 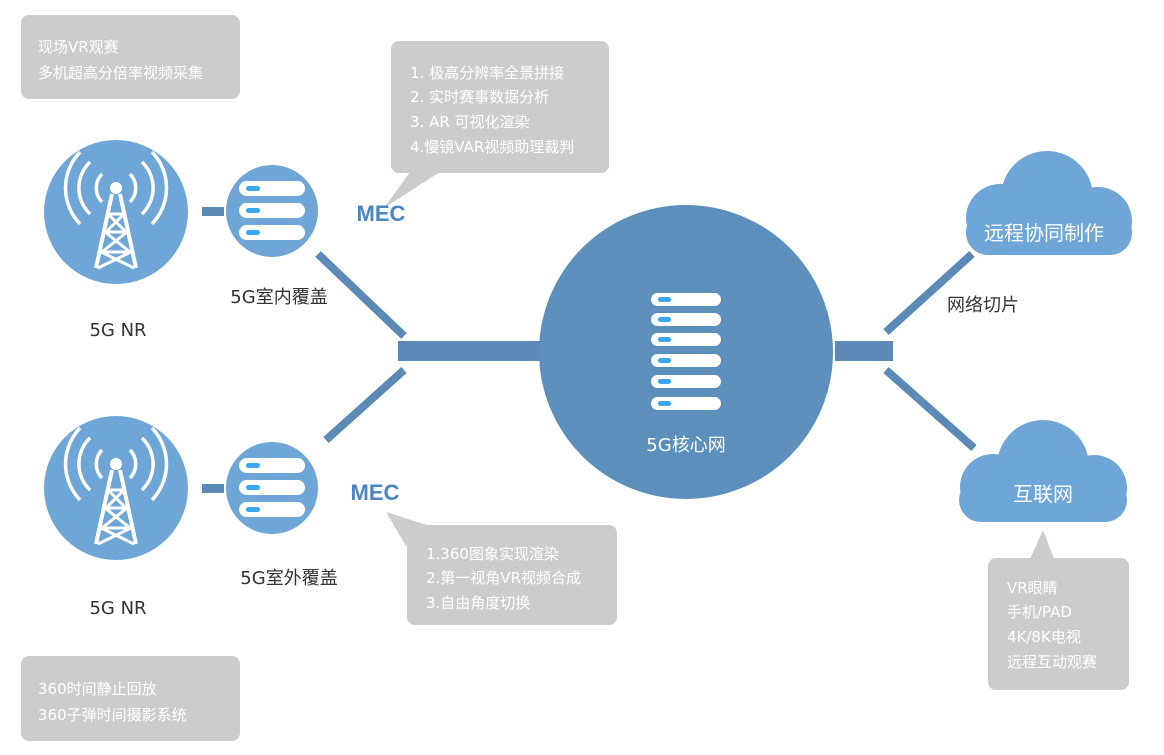 I want to click on slicing-label: 网络切片, so click(x=983, y=305).